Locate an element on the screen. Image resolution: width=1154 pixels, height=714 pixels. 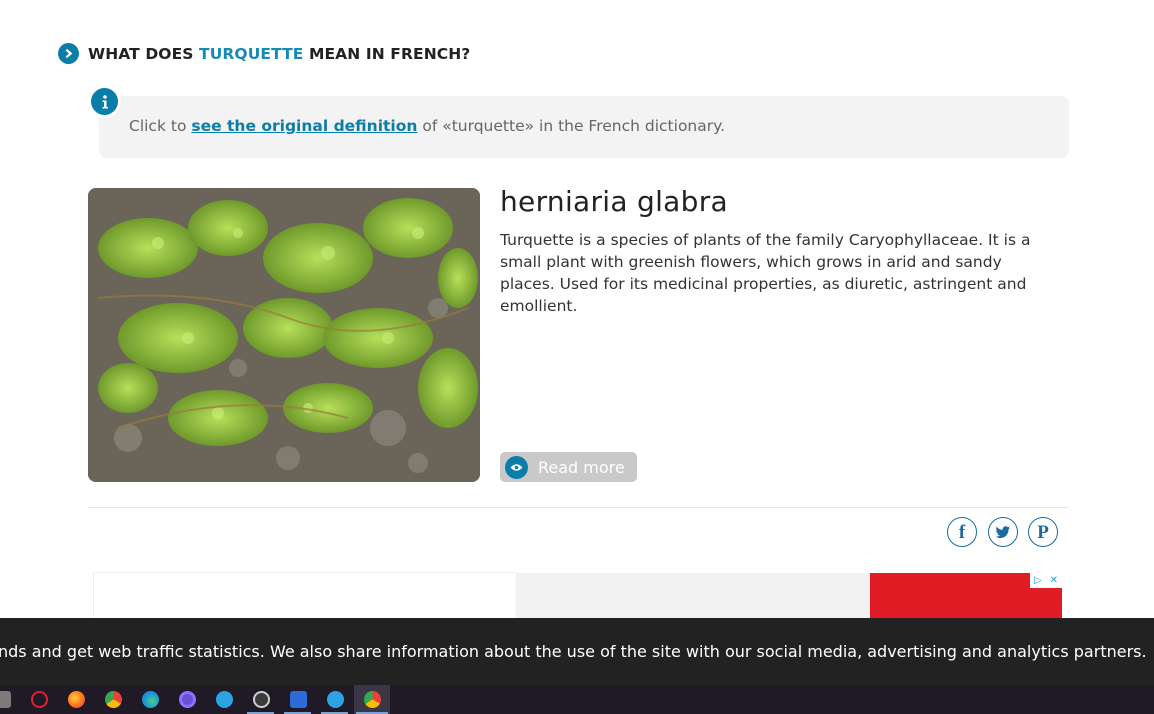
read-more-button: Read more is located at coordinates (568, 467).